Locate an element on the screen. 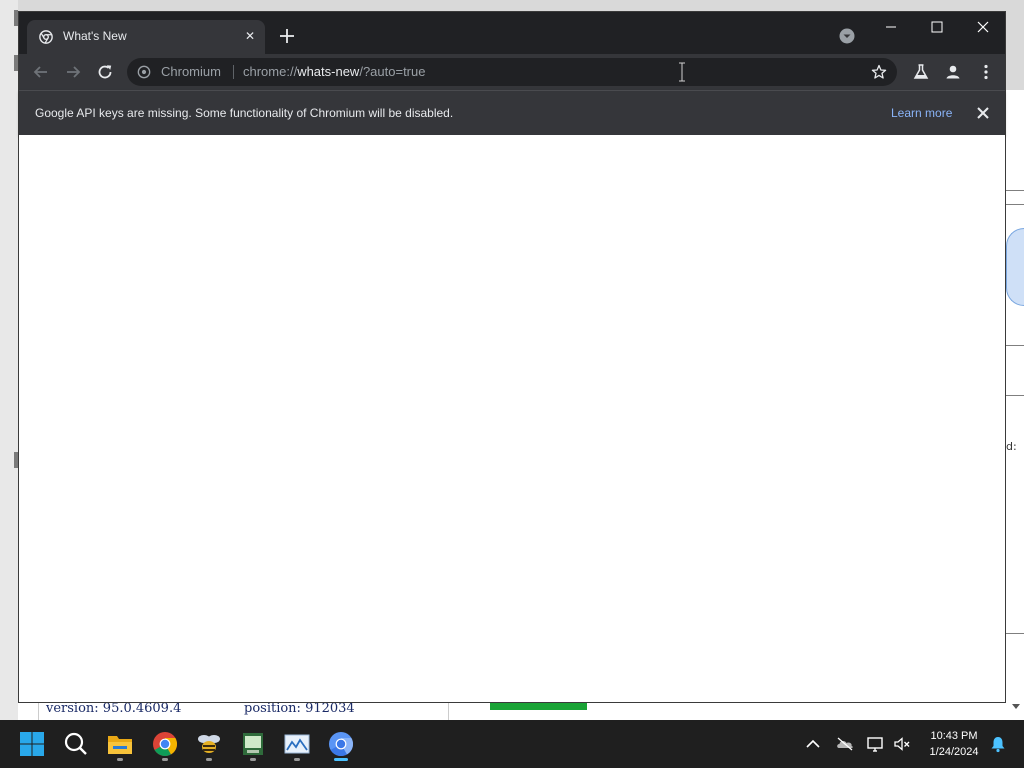 The width and height of the screenshot is (1024, 768). close-icon is located at coordinates (983, 27).